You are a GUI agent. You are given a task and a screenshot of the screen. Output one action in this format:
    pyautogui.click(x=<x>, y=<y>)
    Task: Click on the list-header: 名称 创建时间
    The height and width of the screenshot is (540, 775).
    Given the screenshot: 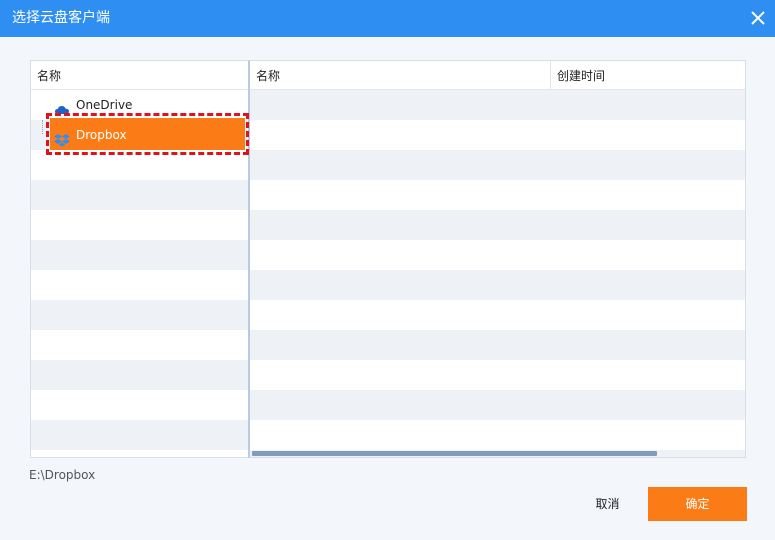 What is the action you would take?
    pyautogui.click(x=497, y=75)
    